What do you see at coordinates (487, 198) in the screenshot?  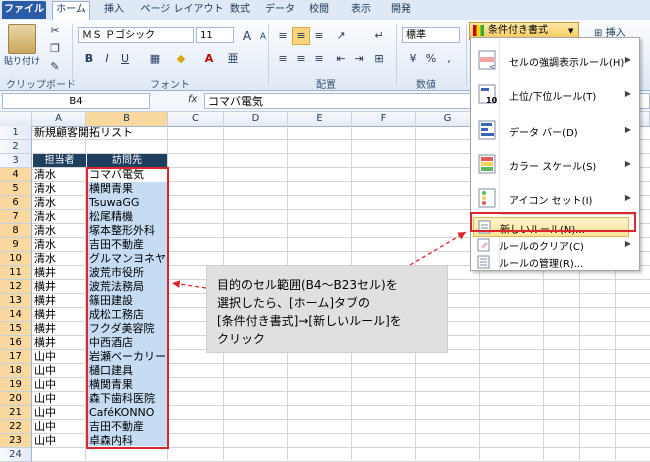 I see `icon-sets-icon` at bounding box center [487, 198].